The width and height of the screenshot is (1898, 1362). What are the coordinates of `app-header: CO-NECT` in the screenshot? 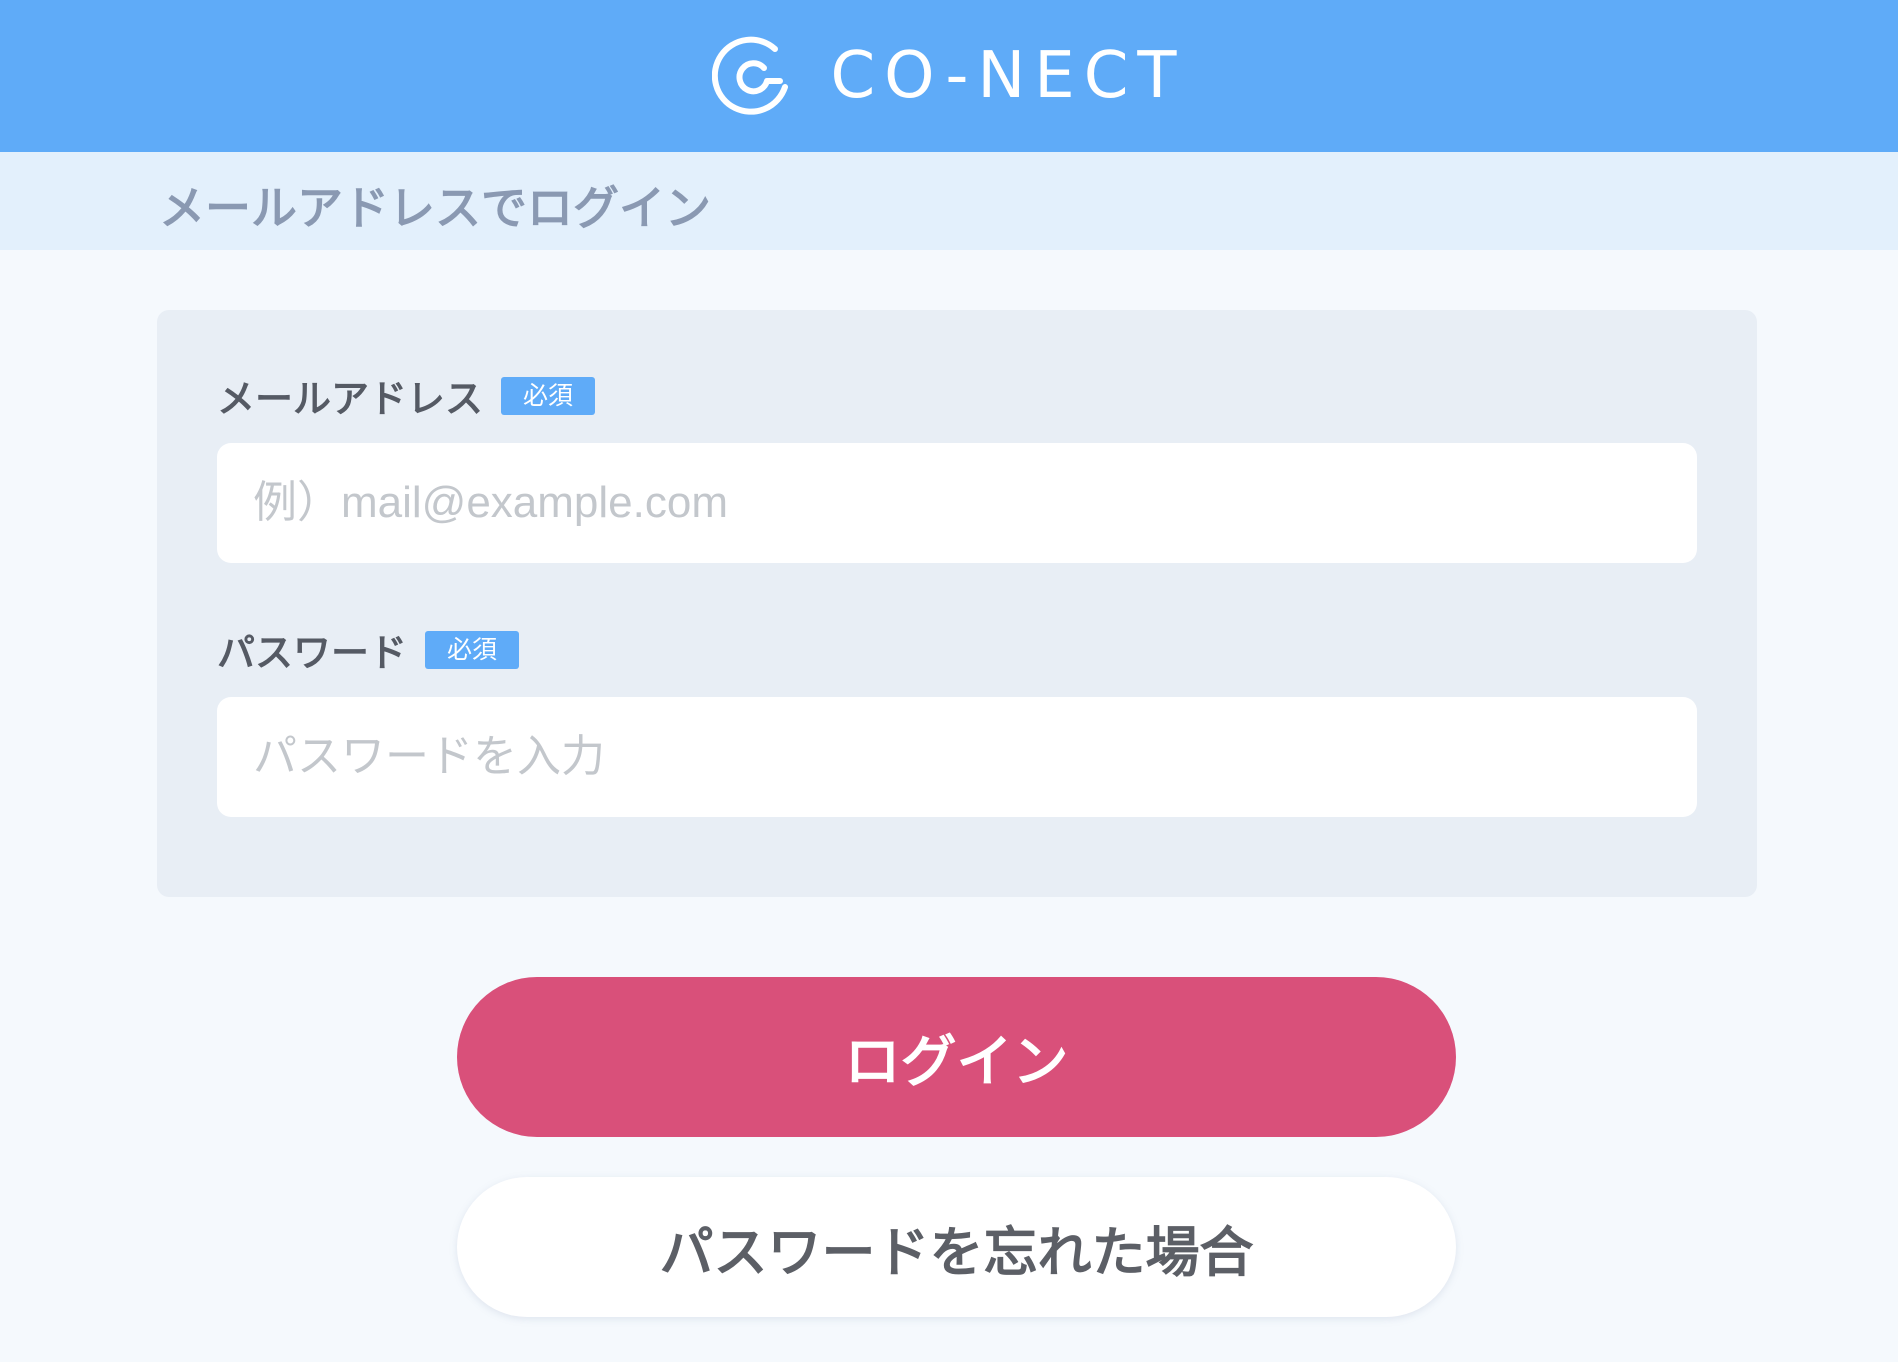 It's located at (949, 76).